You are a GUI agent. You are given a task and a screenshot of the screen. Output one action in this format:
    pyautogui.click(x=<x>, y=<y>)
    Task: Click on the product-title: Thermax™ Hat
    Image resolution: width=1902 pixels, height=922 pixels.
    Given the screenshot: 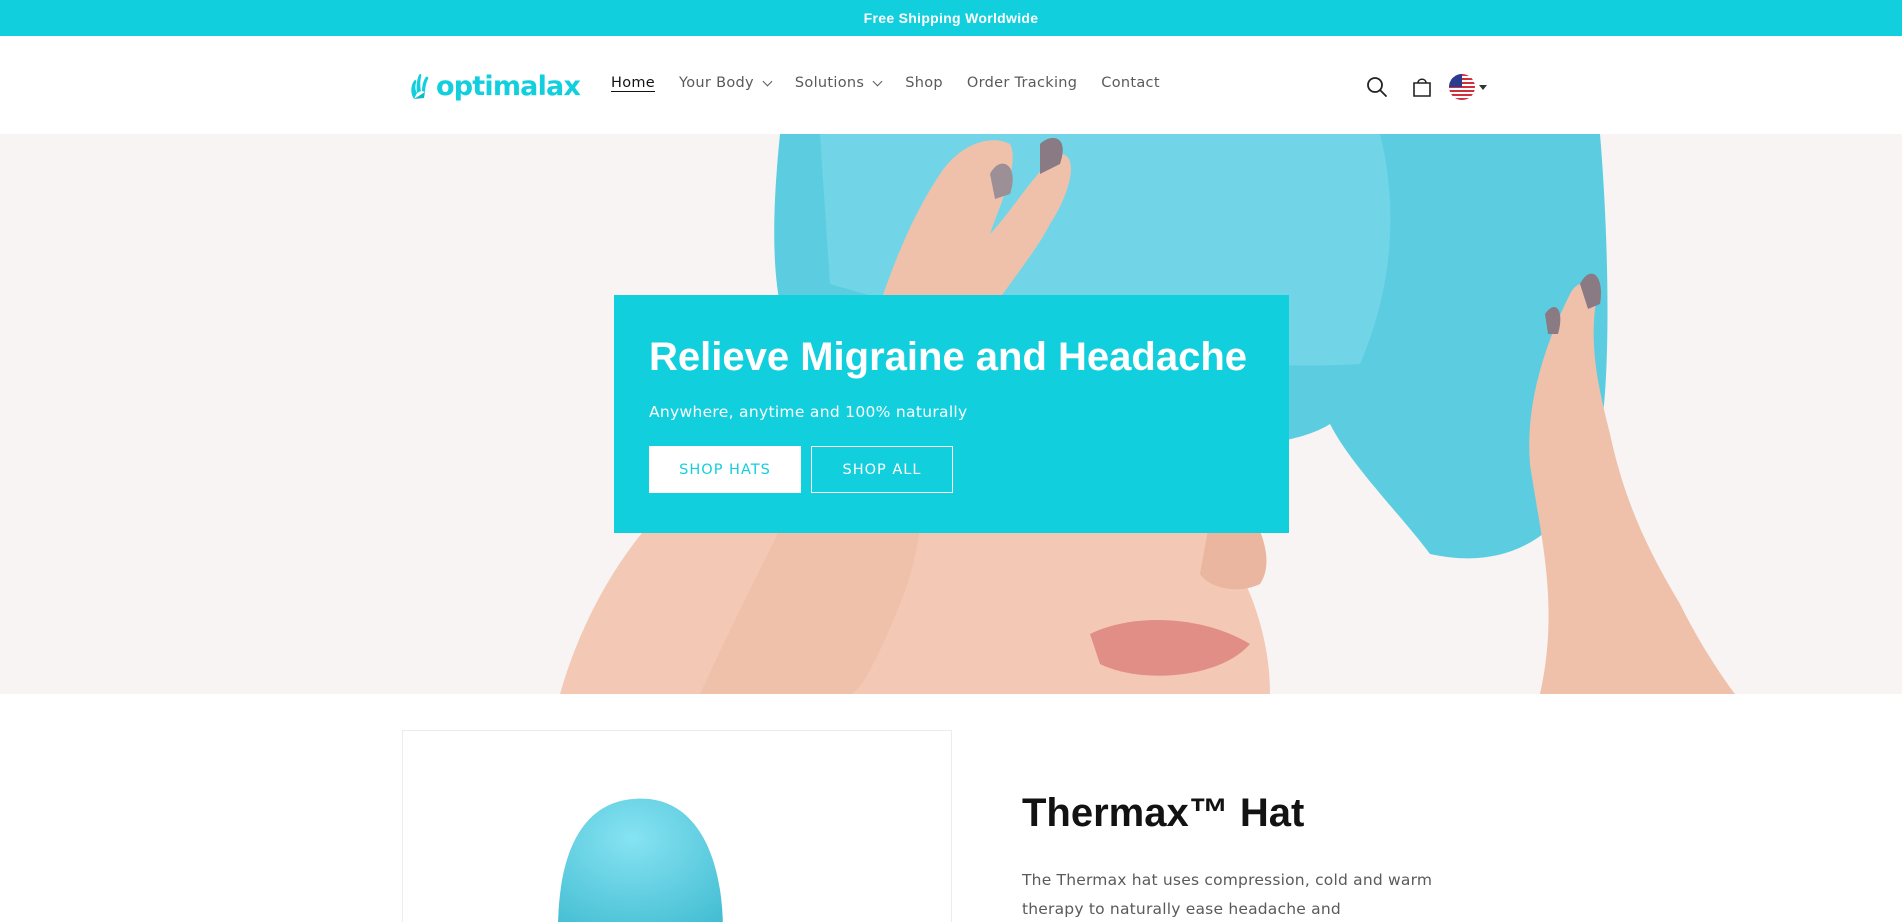 What is the action you would take?
    pyautogui.click(x=1163, y=813)
    